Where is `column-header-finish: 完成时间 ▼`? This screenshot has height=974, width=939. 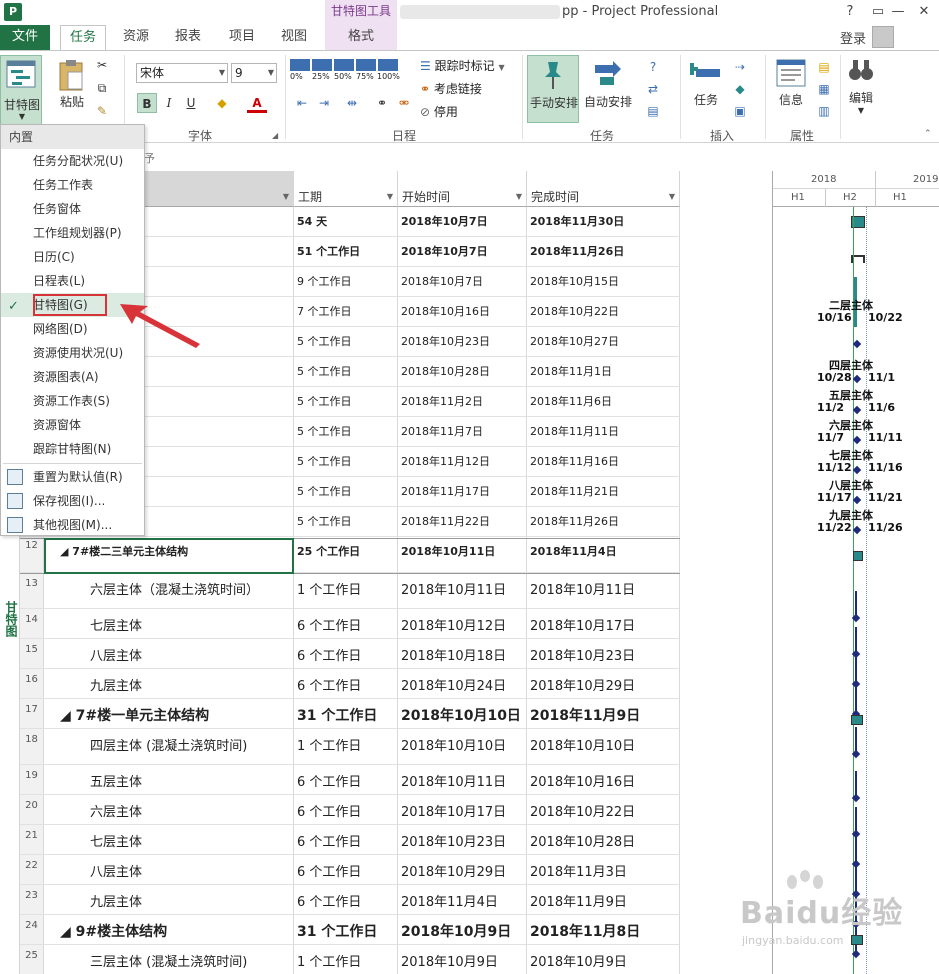
column-header-finish: 完成时间 ▼ is located at coordinates (603, 189).